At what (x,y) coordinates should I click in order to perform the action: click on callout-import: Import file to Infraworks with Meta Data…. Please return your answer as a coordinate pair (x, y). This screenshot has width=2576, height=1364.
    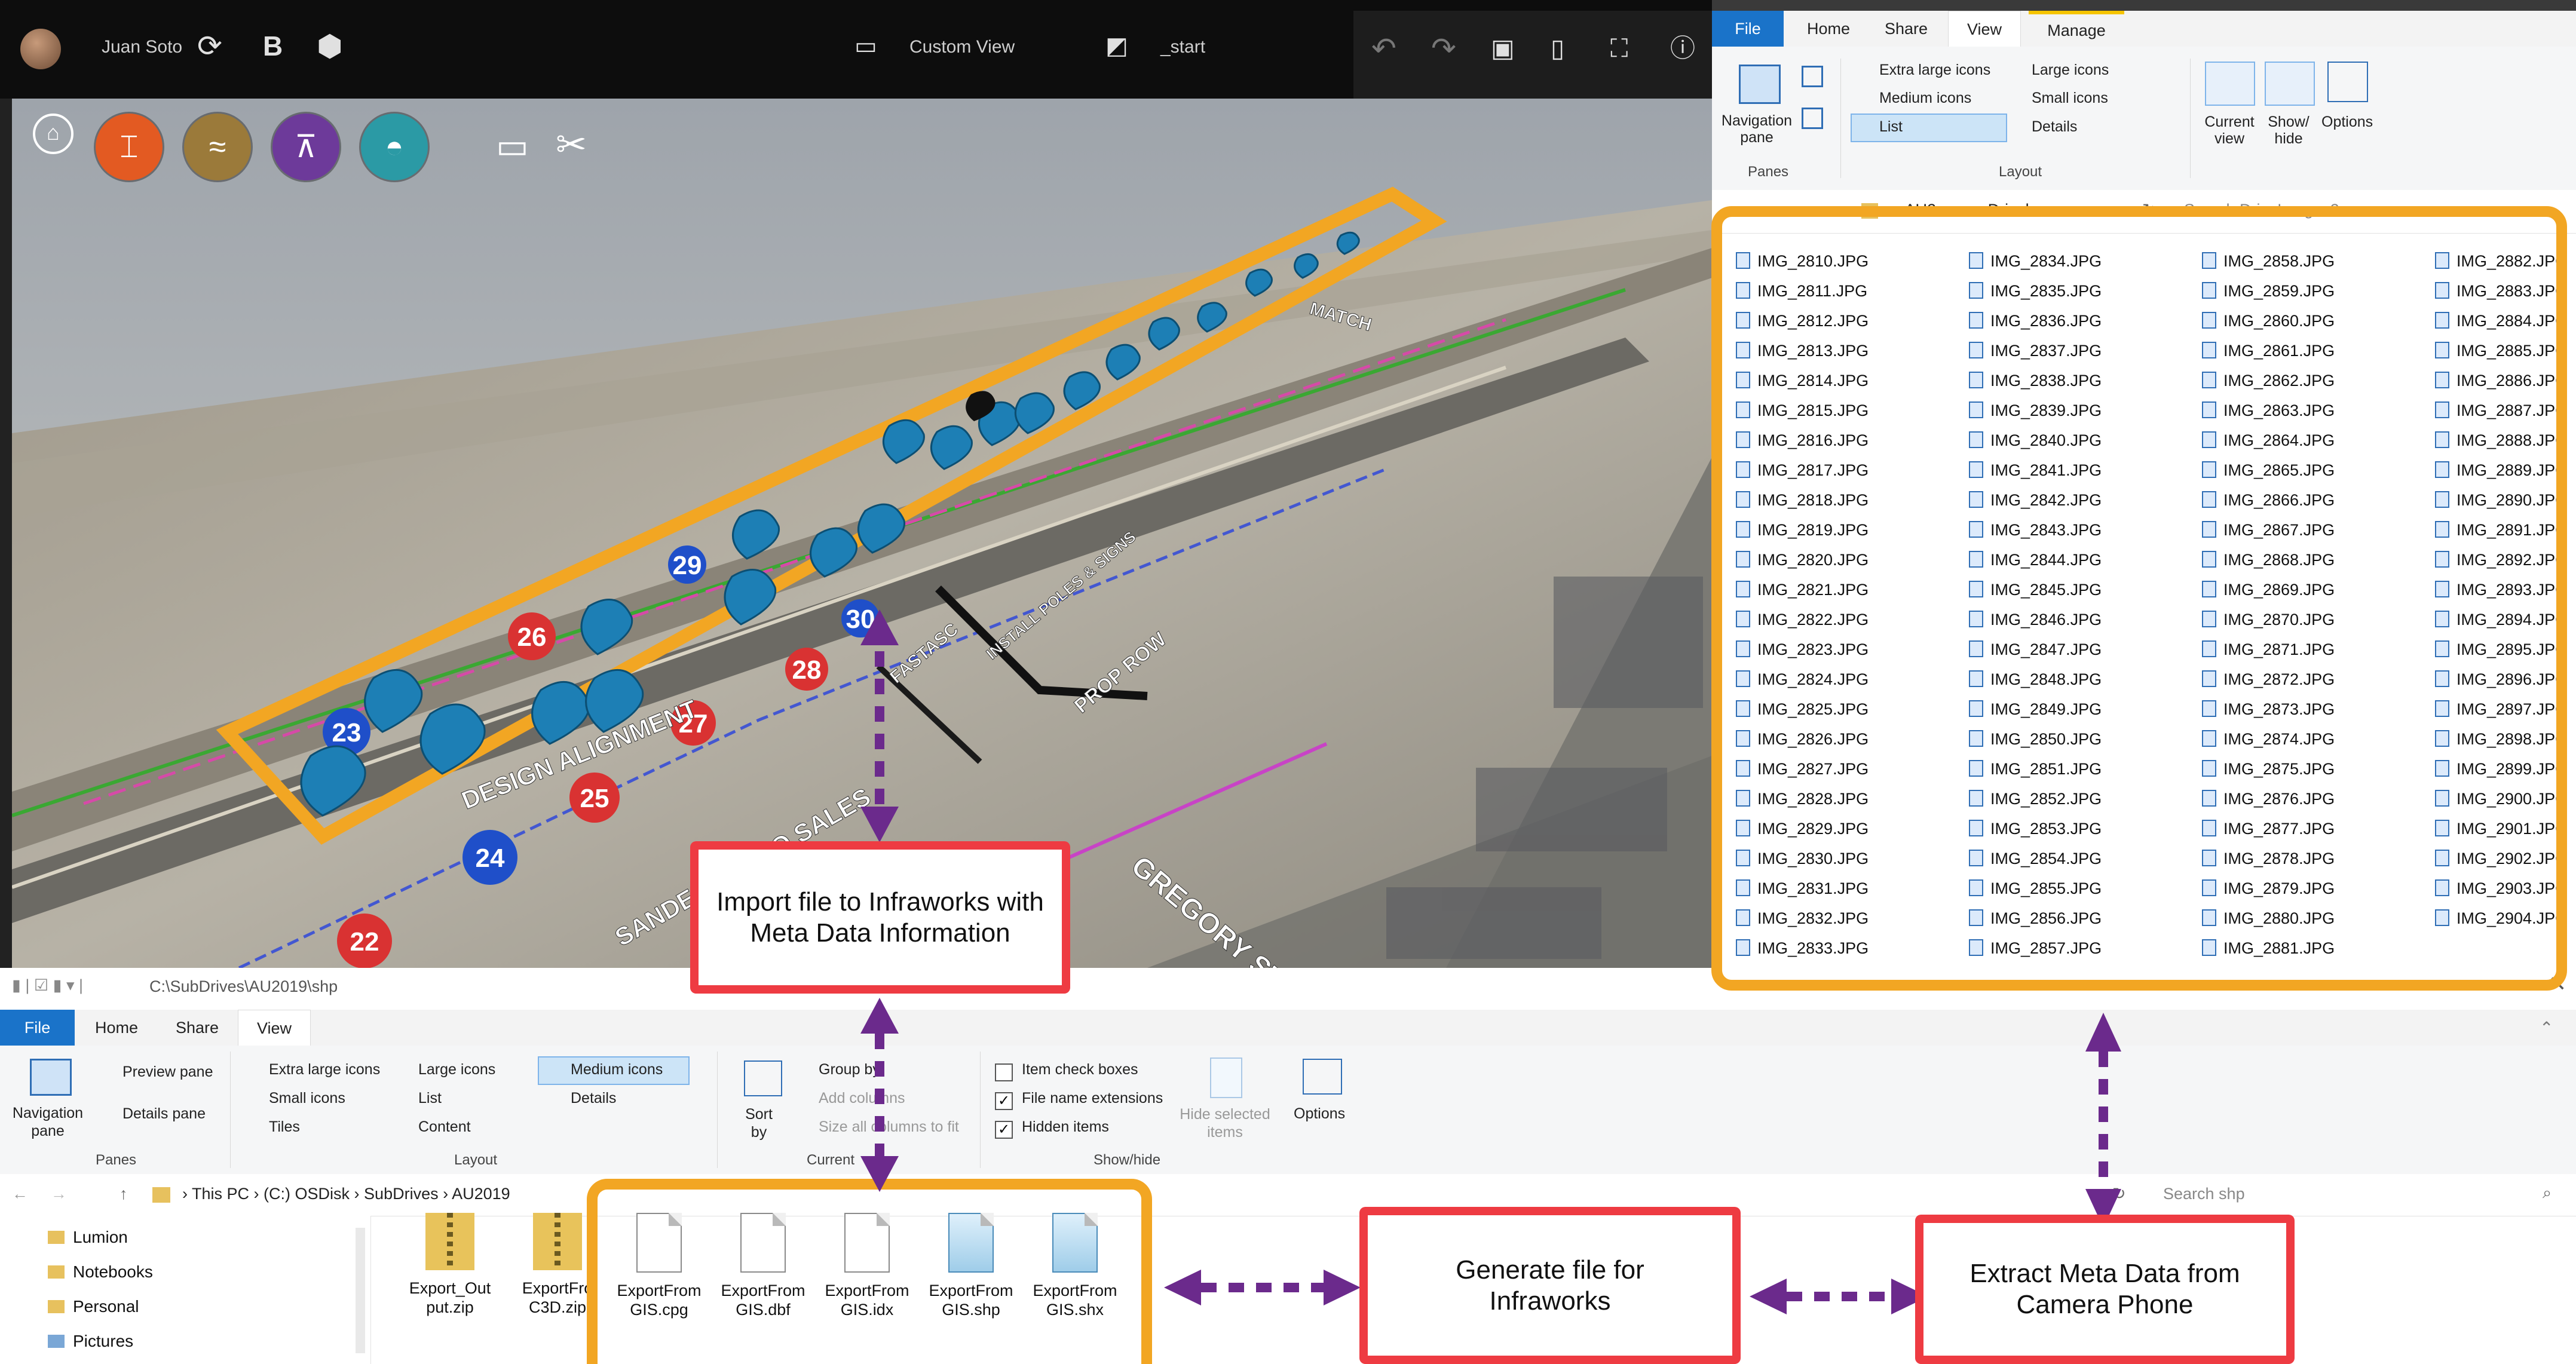
    Looking at the image, I should click on (880, 917).